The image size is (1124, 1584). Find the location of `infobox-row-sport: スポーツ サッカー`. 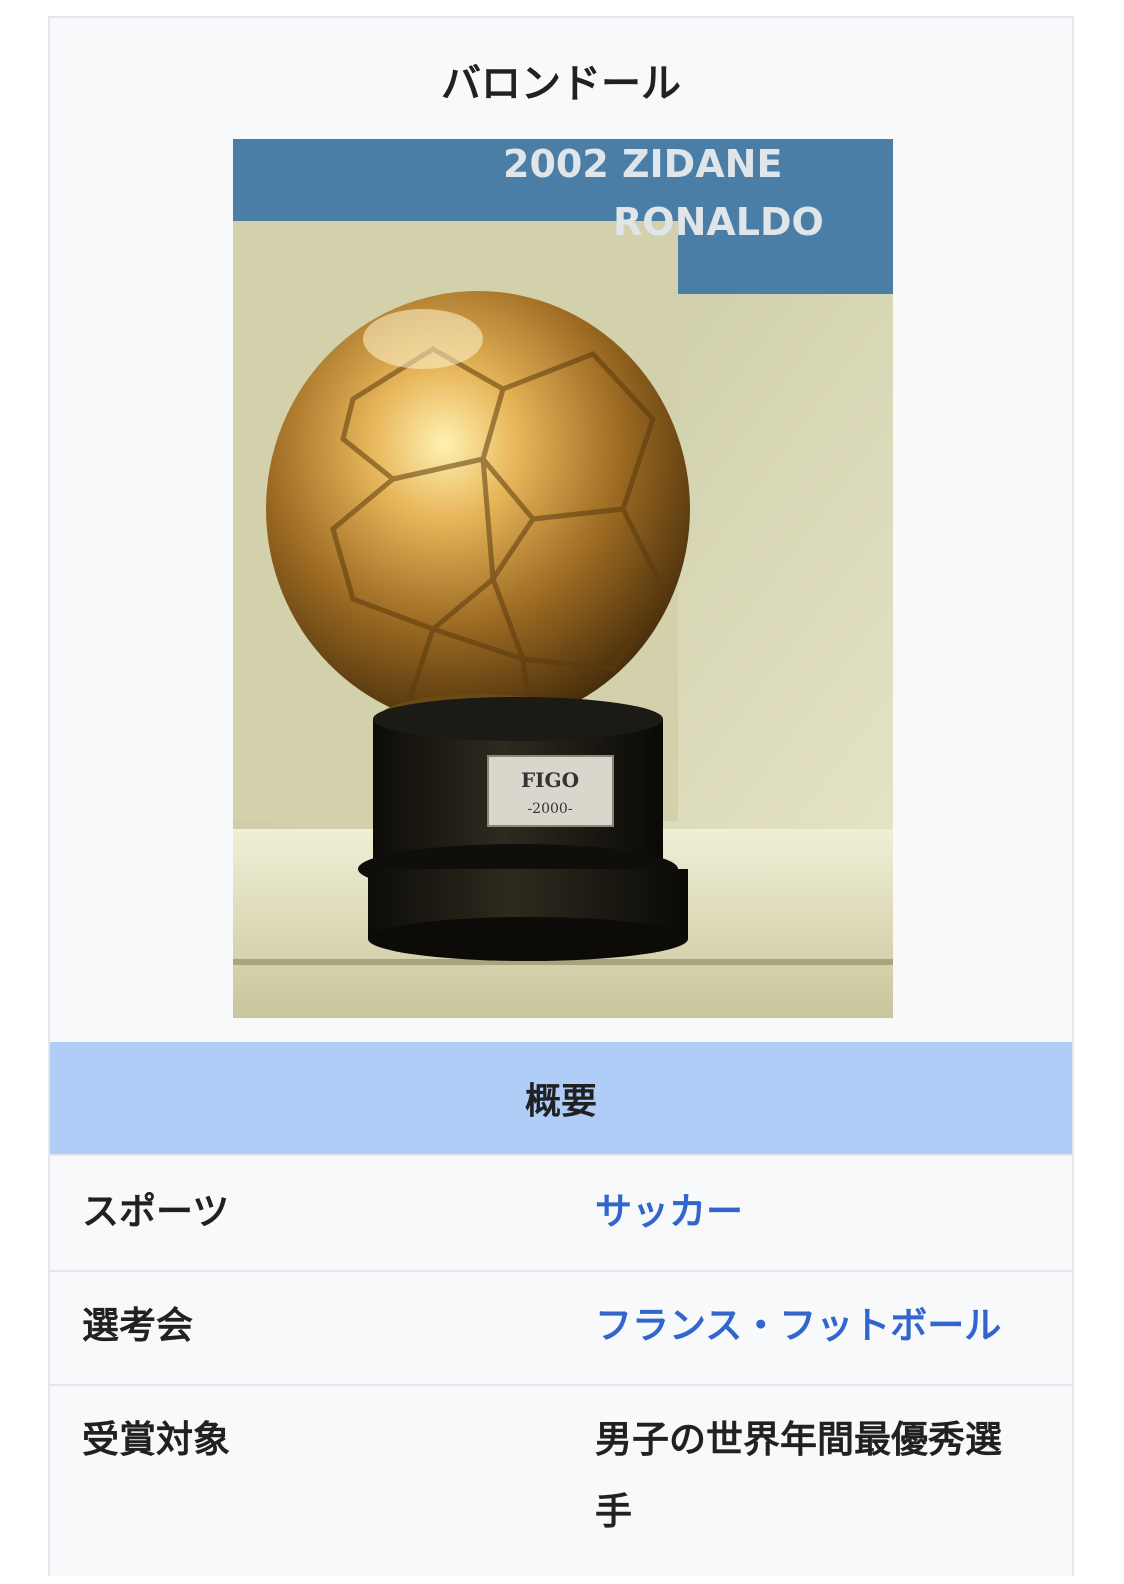

infobox-row-sport: スポーツ サッカー is located at coordinates (561, 1212).